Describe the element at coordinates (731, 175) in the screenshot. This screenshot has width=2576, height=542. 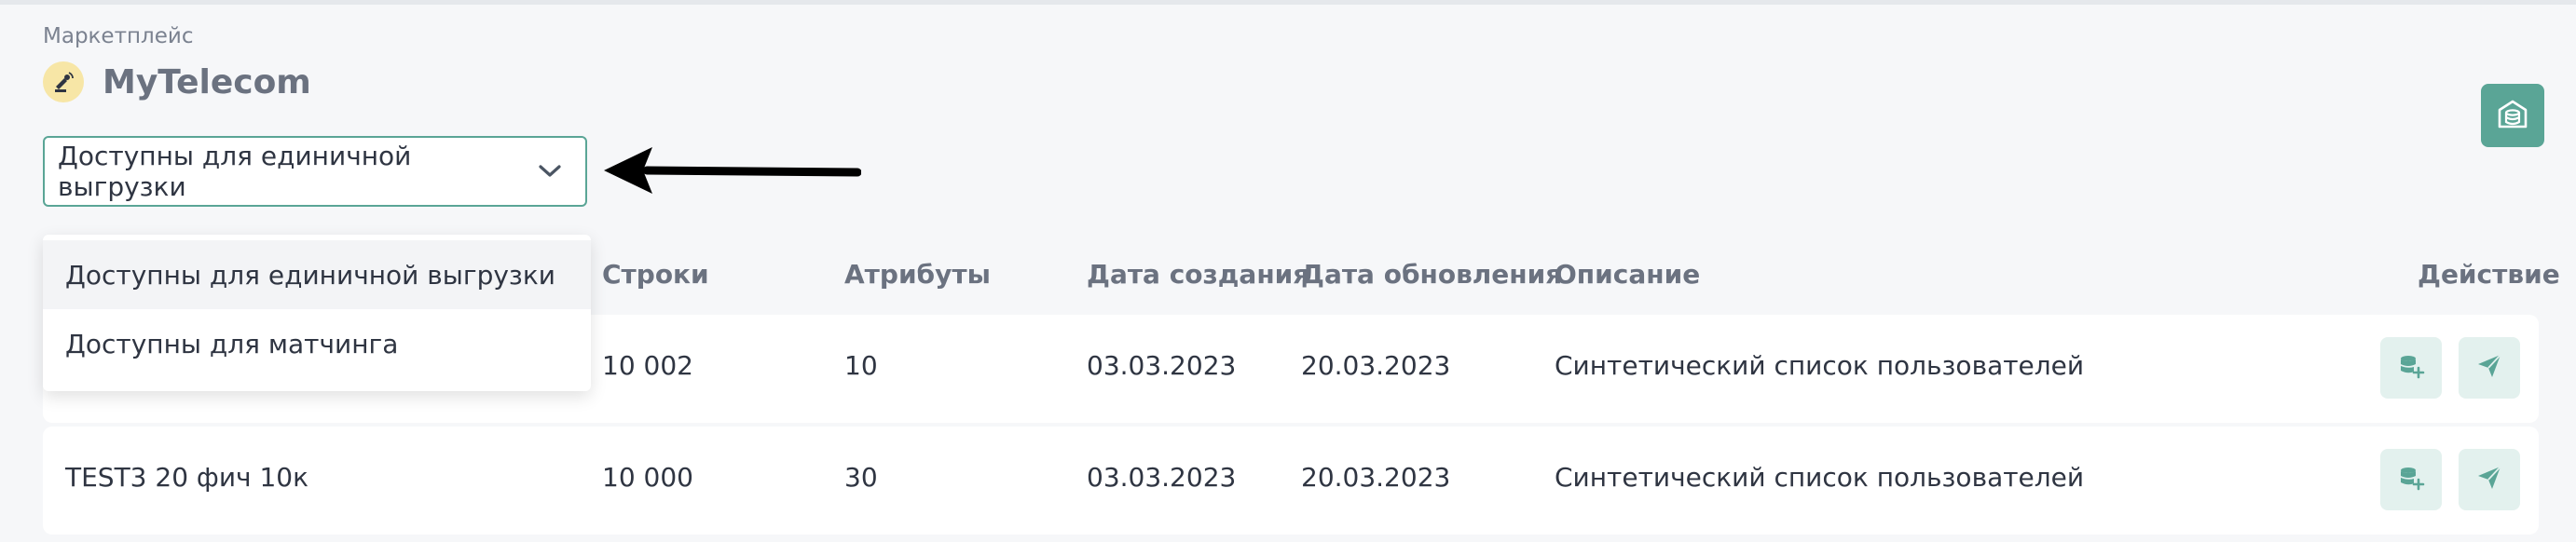
I see `arrow-left-icon` at that location.